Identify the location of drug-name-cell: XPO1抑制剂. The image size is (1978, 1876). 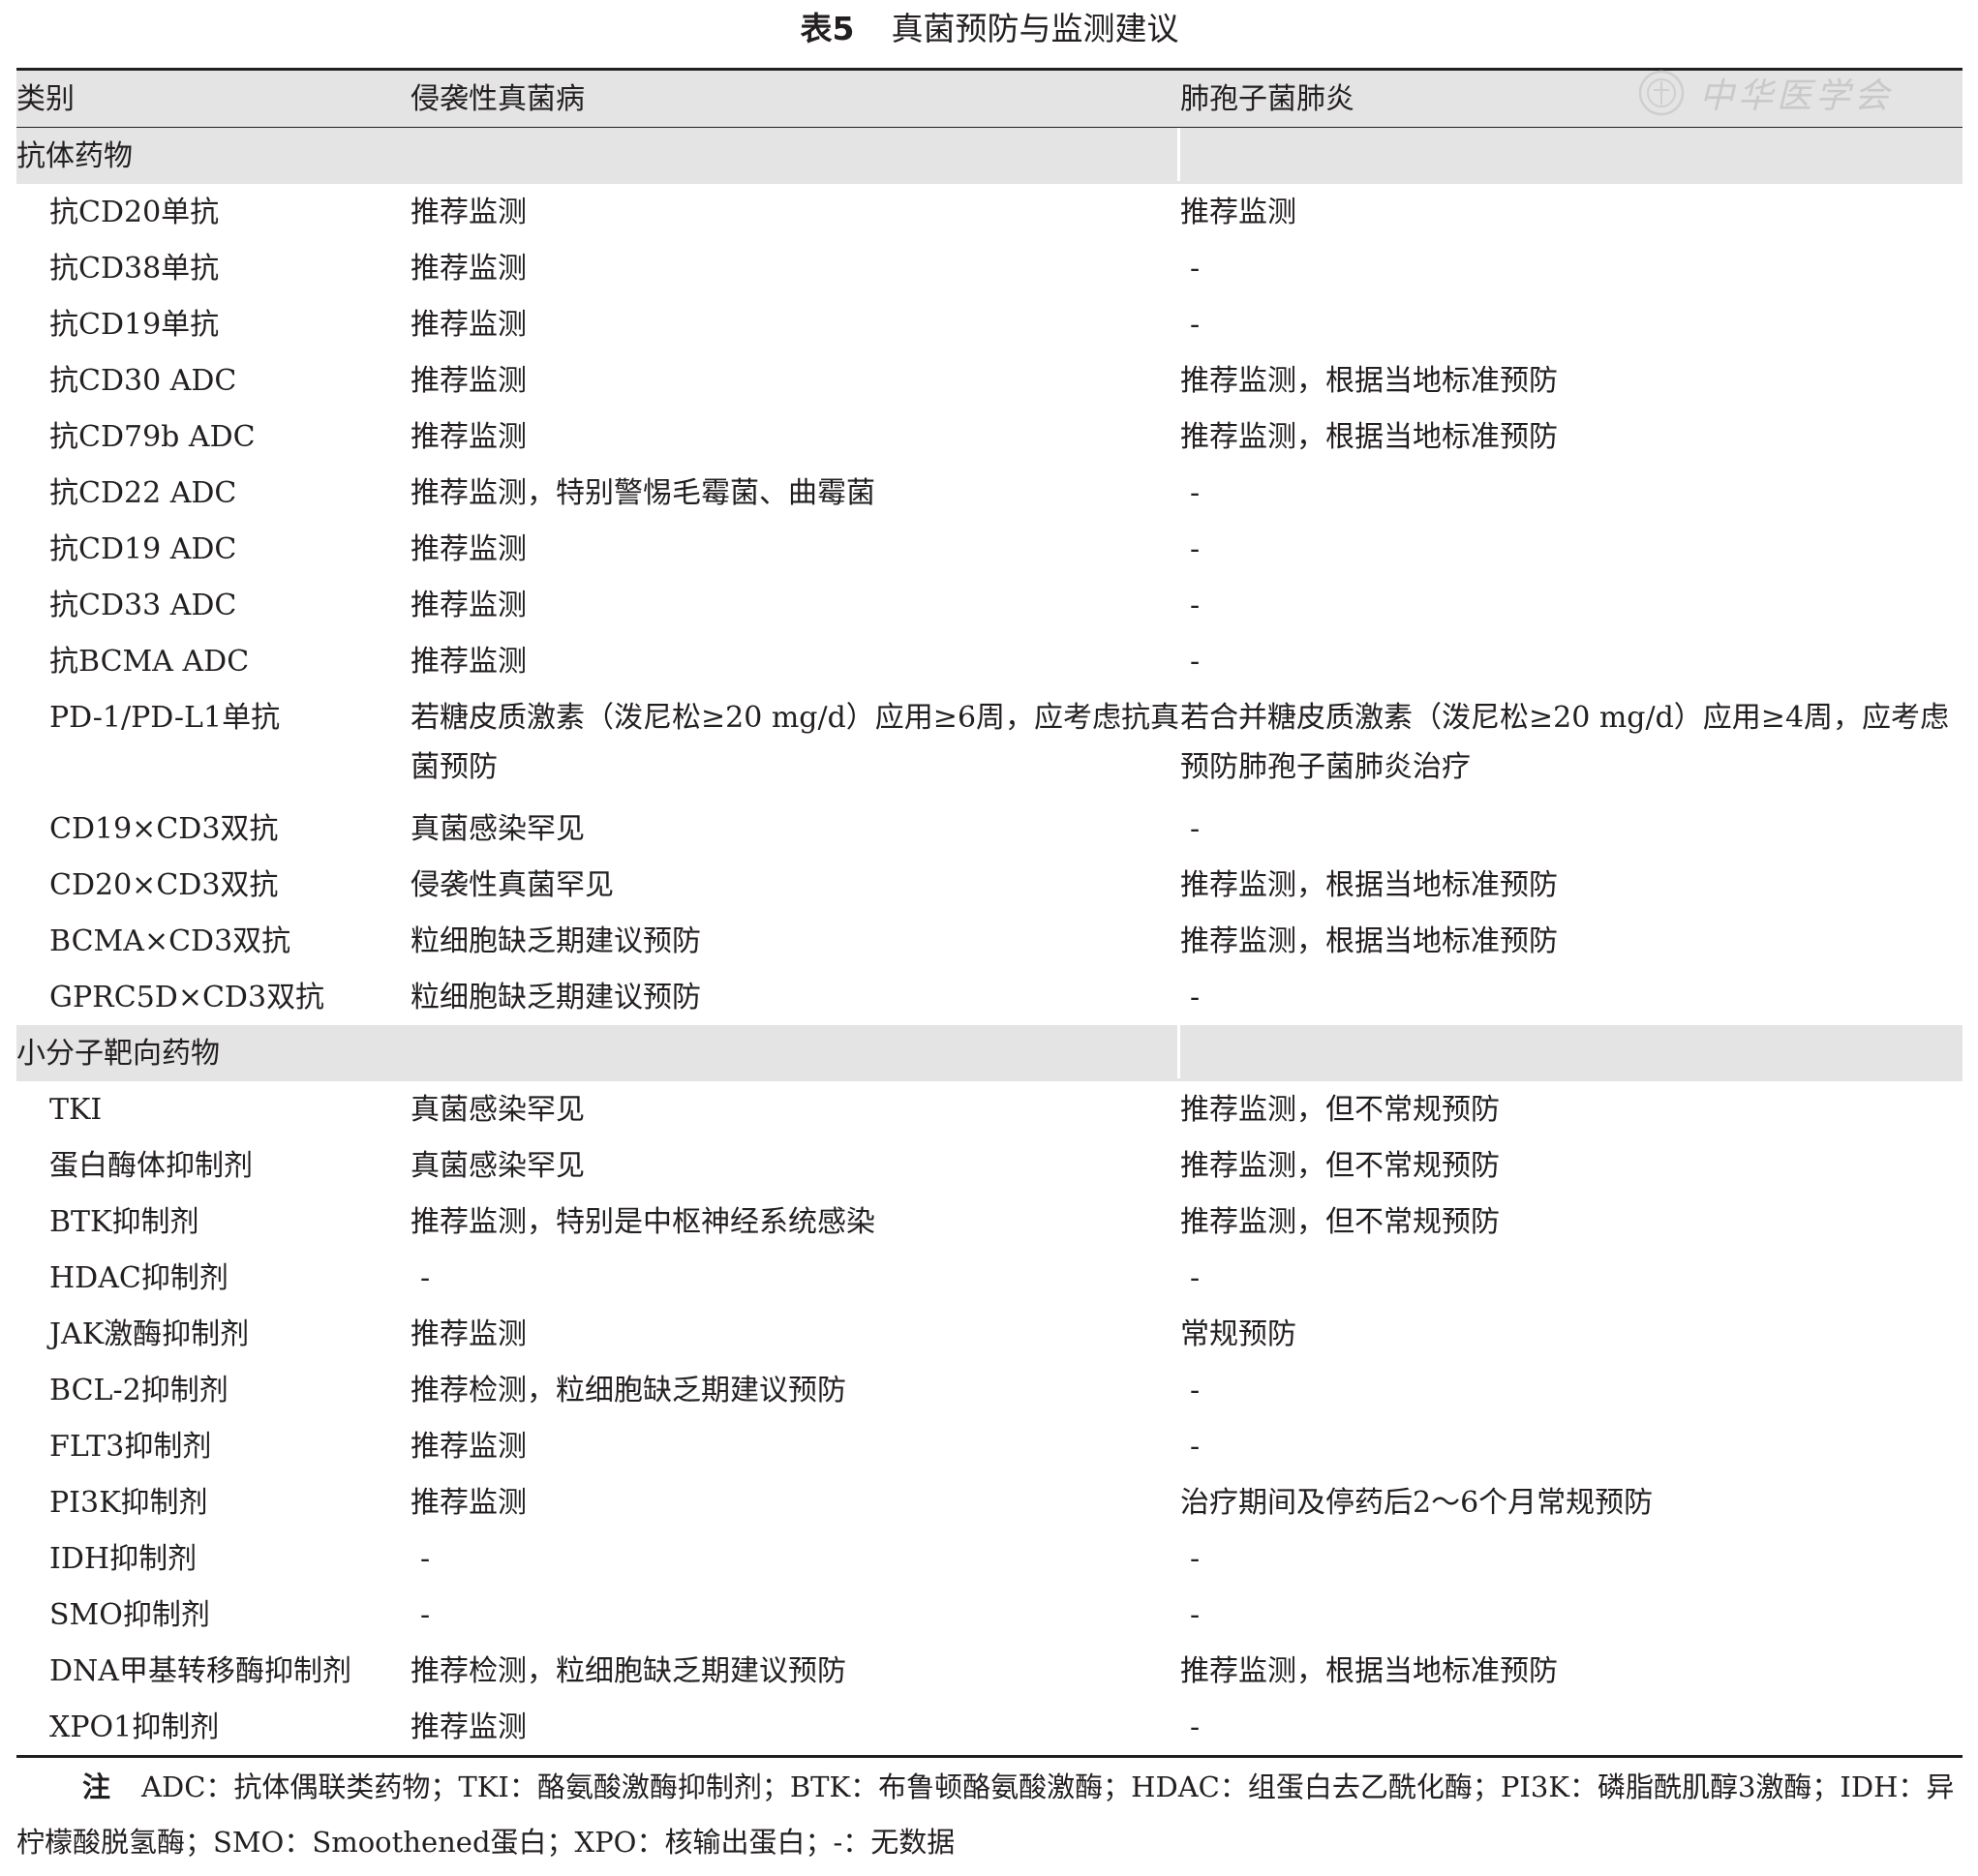
(134, 1727).